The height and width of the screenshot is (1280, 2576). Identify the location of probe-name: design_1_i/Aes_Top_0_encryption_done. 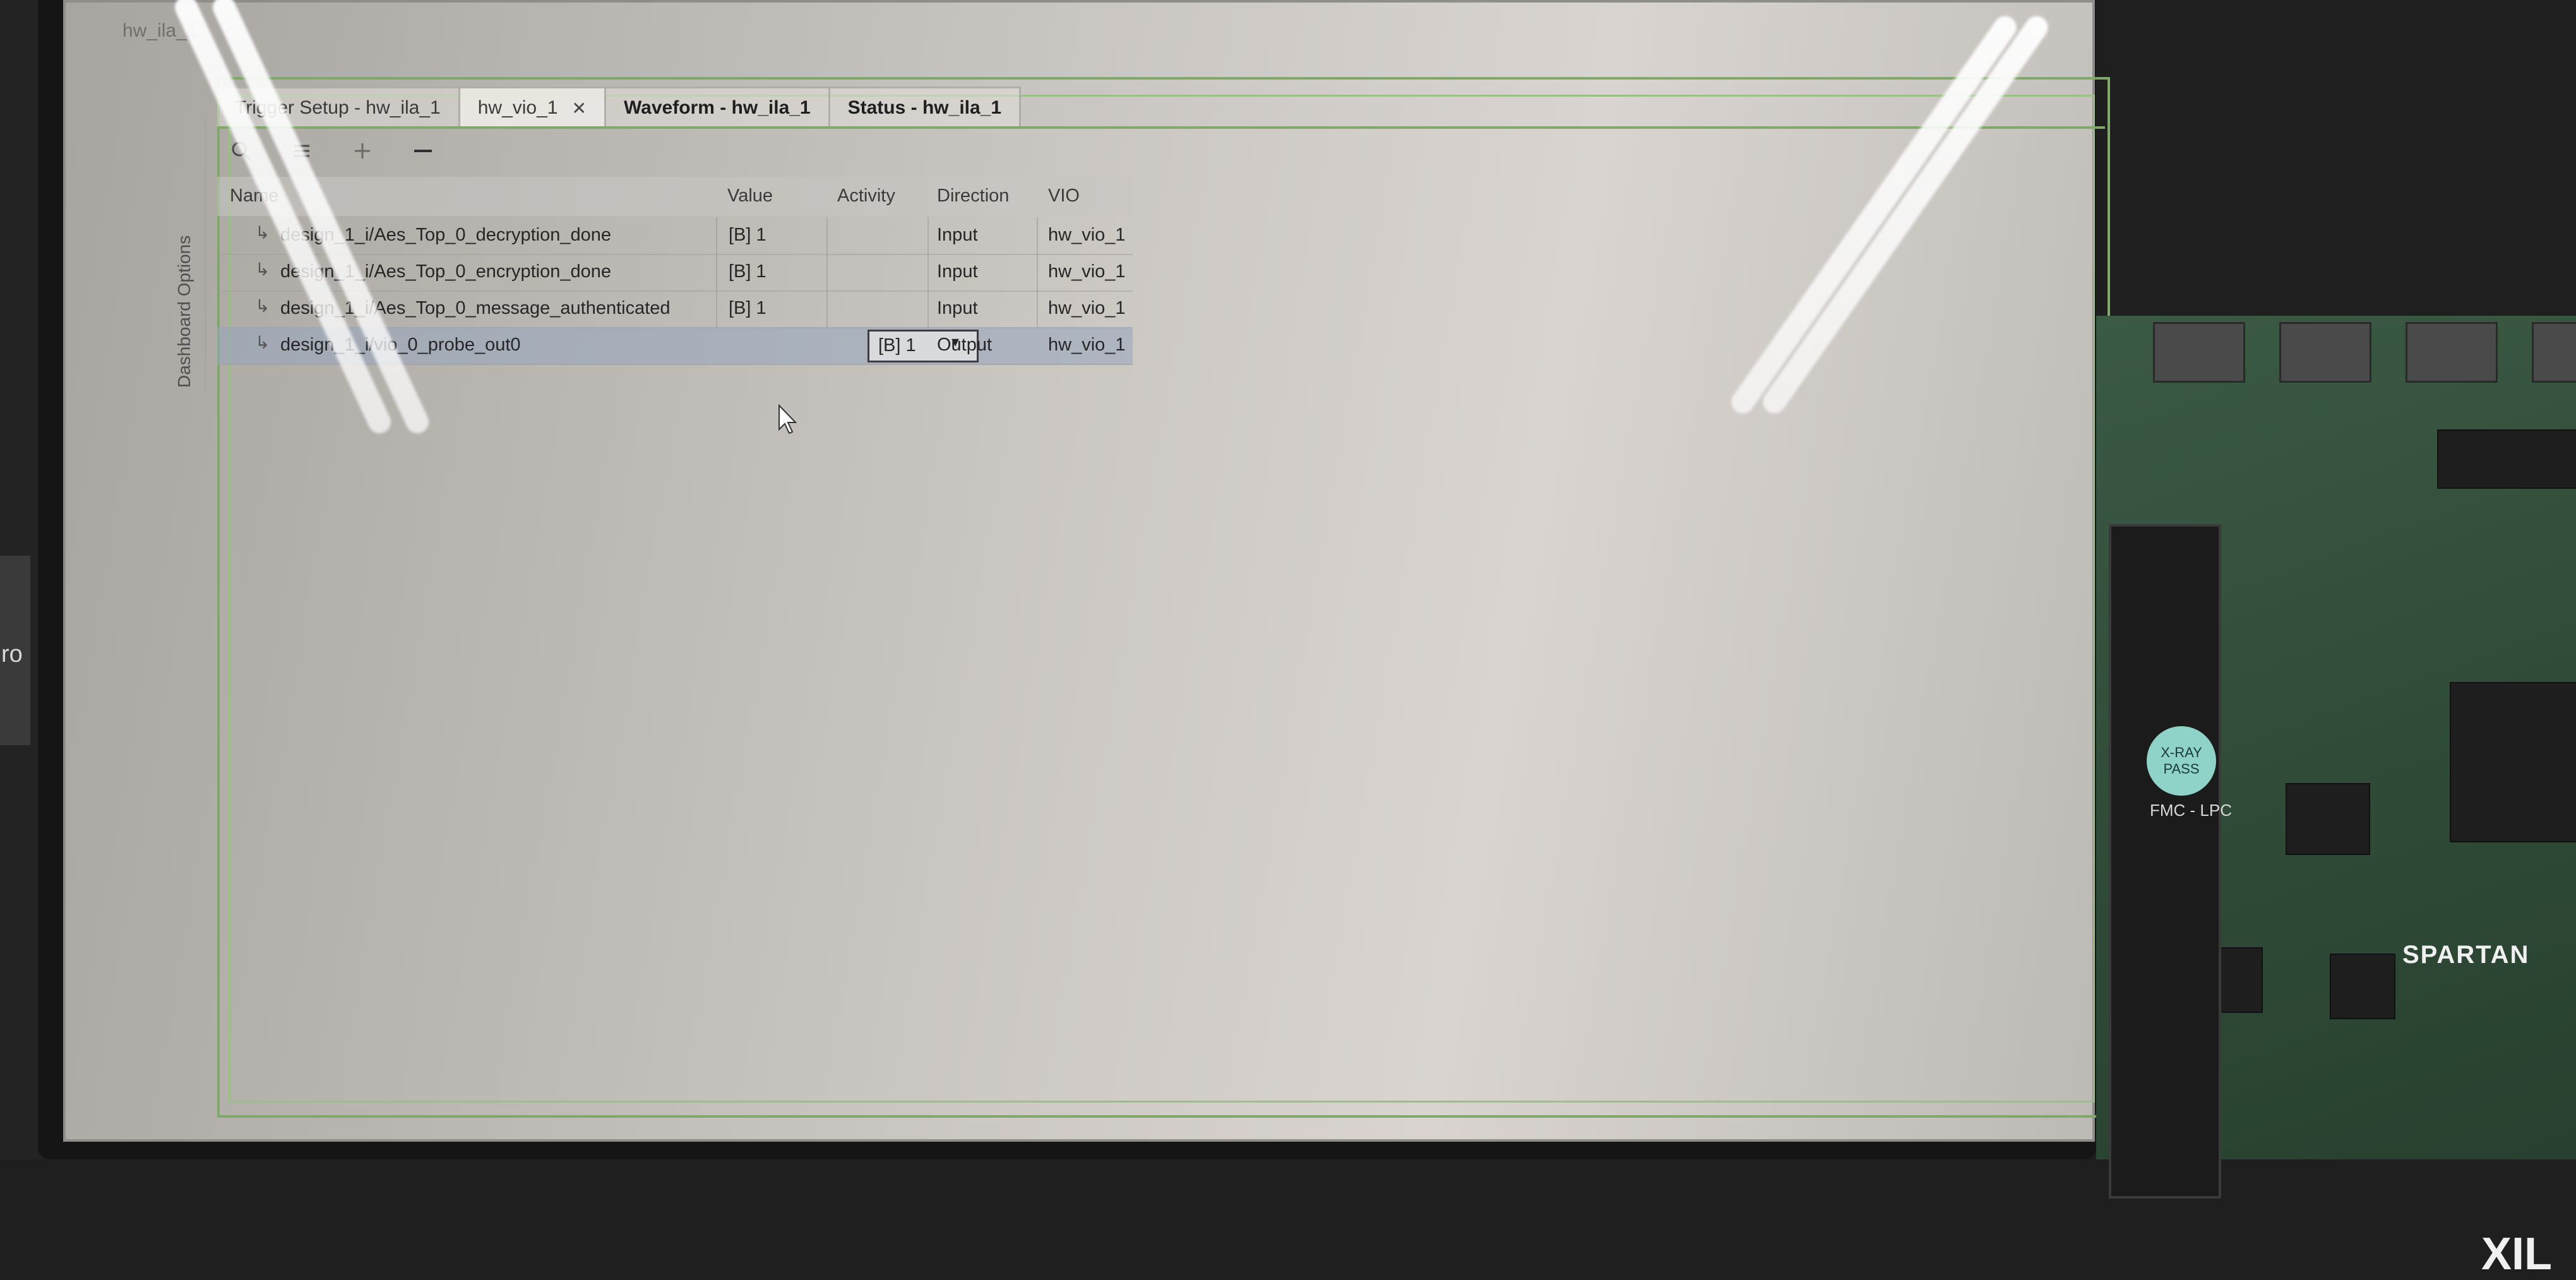
(446, 271).